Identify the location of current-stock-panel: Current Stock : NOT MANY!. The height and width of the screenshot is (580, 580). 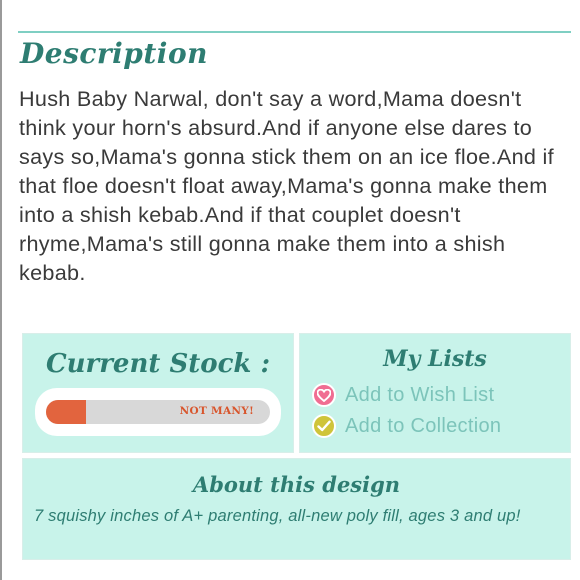
(158, 393).